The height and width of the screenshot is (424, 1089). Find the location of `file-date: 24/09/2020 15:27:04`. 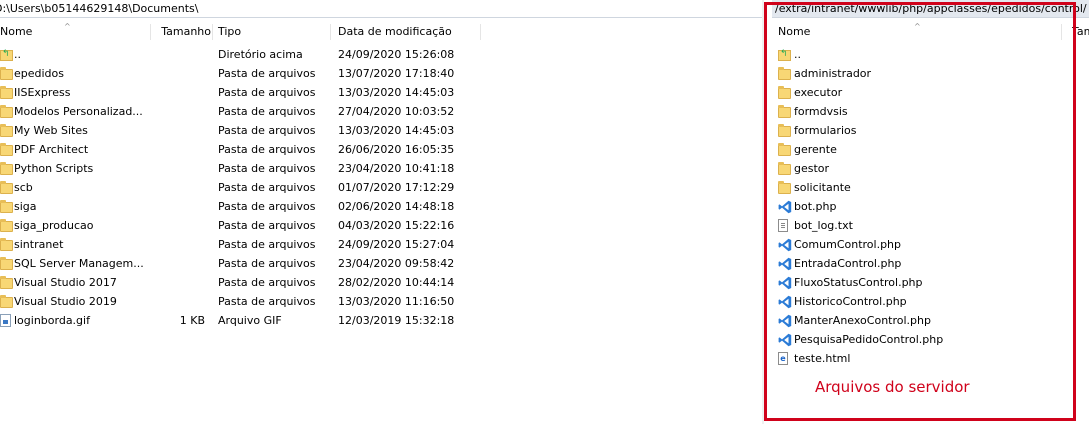

file-date: 24/09/2020 15:27:04 is located at coordinates (396, 244).